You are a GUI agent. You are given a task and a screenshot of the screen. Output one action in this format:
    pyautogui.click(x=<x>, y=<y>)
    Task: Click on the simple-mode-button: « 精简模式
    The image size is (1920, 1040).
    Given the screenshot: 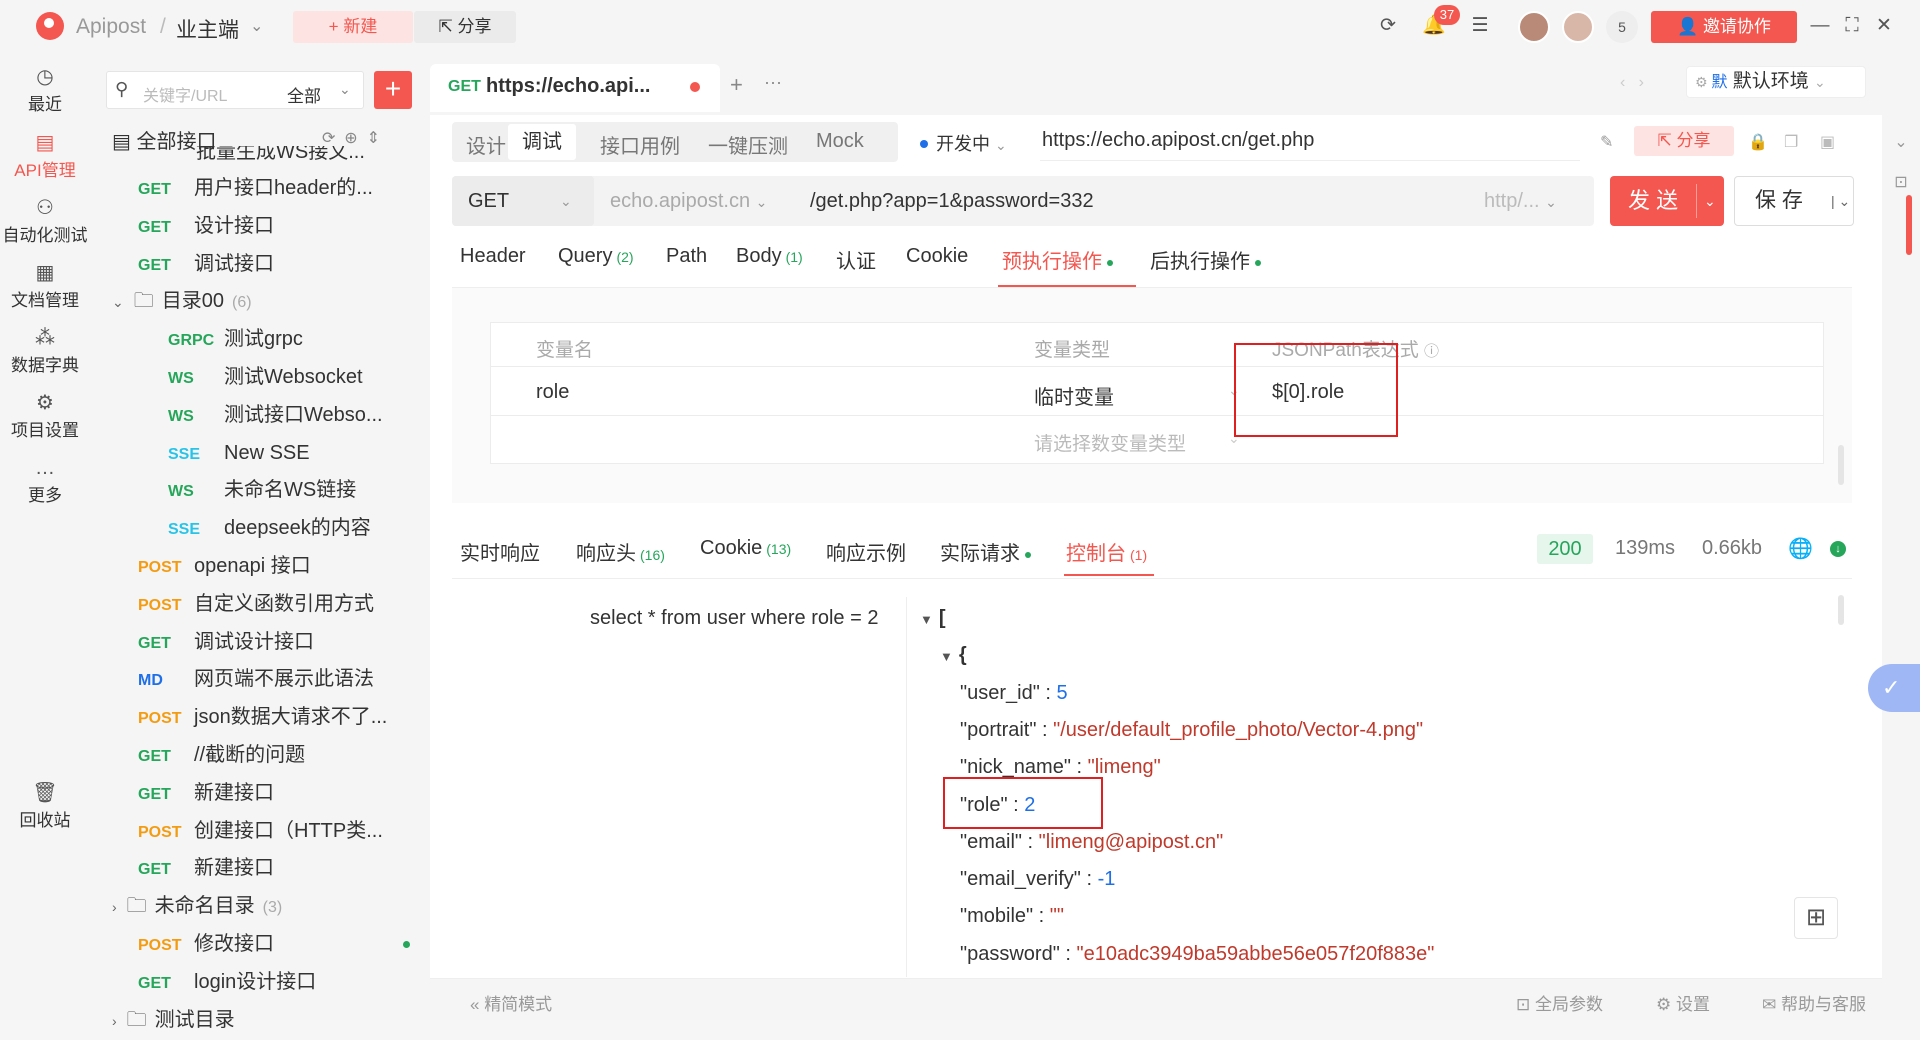 What is the action you would take?
    pyautogui.click(x=511, y=1002)
    